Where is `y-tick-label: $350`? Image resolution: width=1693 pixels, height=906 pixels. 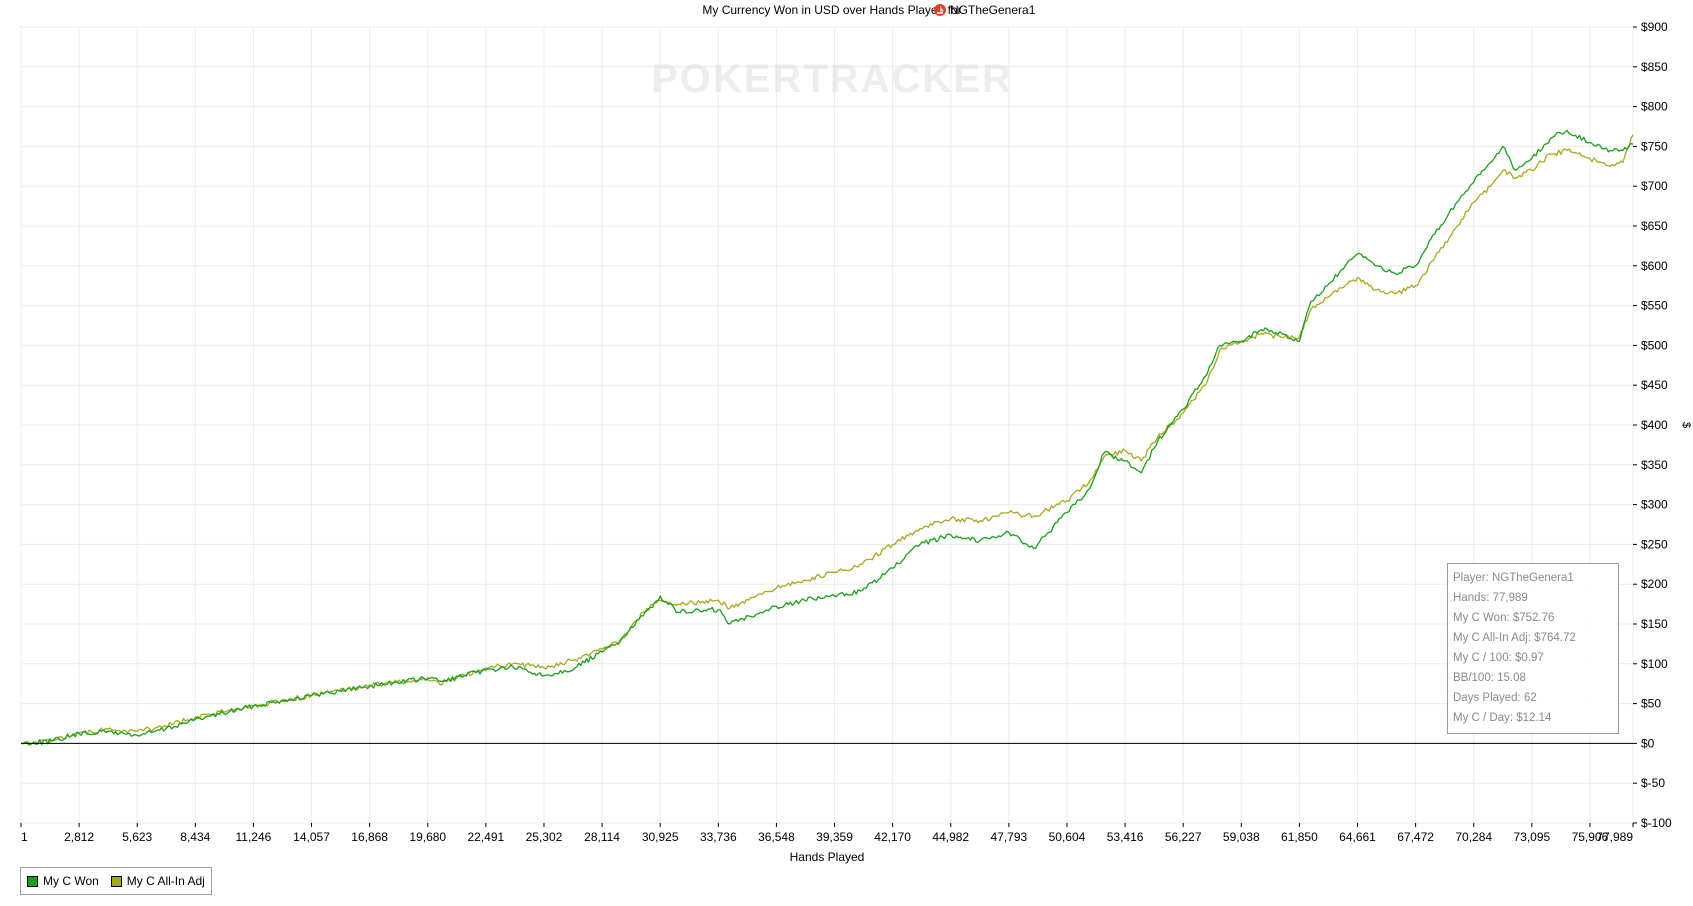
y-tick-label: $350 is located at coordinates (1654, 465).